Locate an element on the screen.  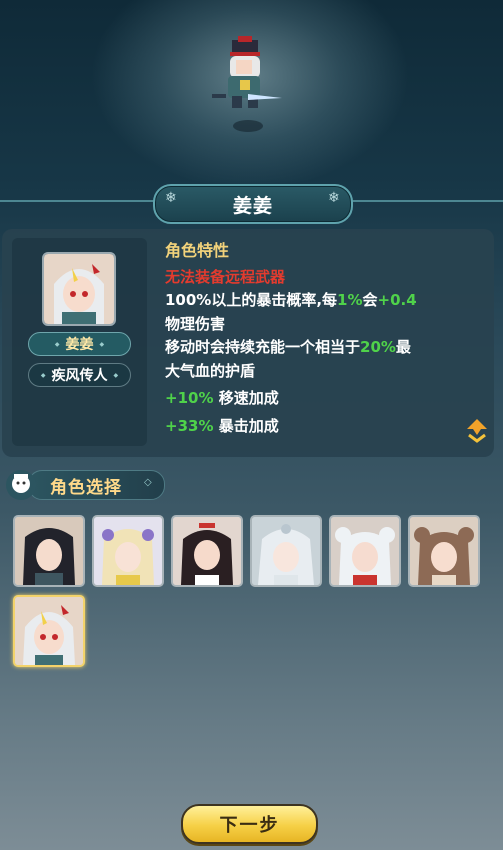
diamond-ornament-icon: ◇ is located at coordinates (148, 482).